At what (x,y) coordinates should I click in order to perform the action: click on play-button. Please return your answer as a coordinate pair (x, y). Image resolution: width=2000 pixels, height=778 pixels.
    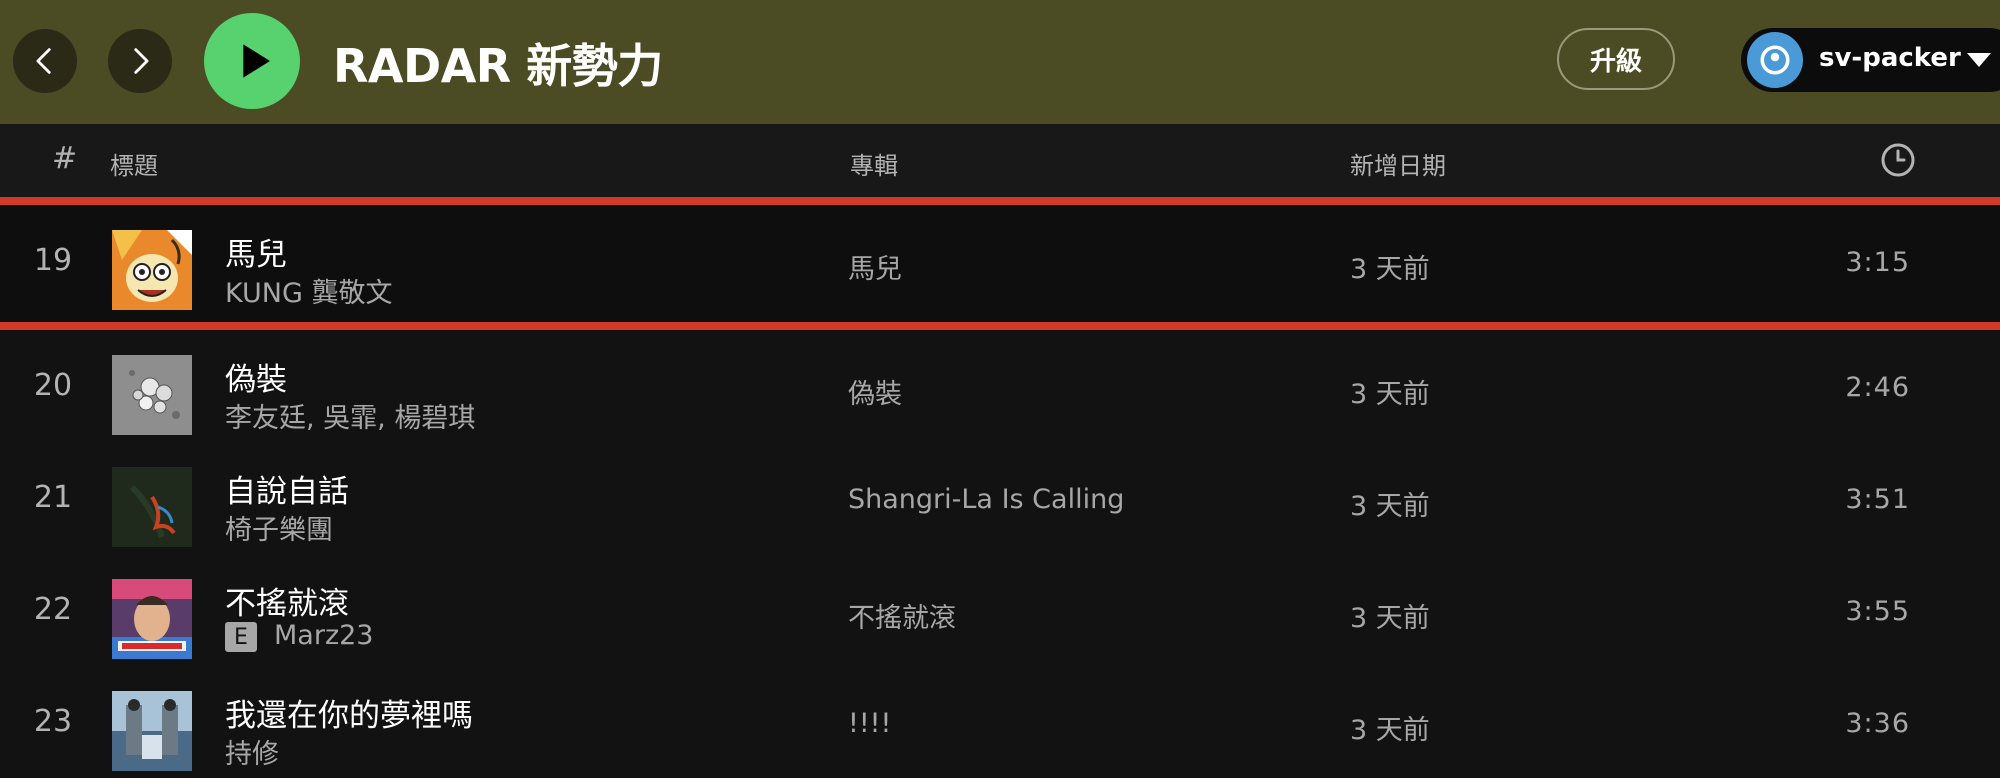
    Looking at the image, I should click on (252, 61).